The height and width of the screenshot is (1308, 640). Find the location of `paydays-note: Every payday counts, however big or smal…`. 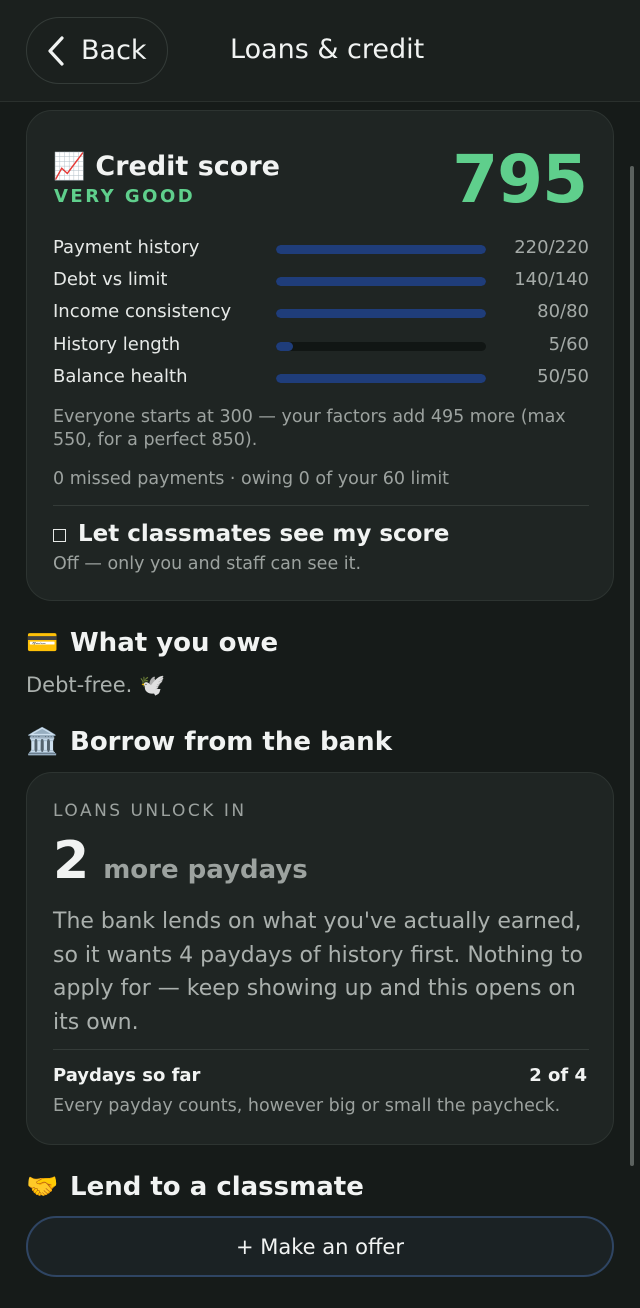

paydays-note: Every payday counts, however big or smal… is located at coordinates (307, 1106).